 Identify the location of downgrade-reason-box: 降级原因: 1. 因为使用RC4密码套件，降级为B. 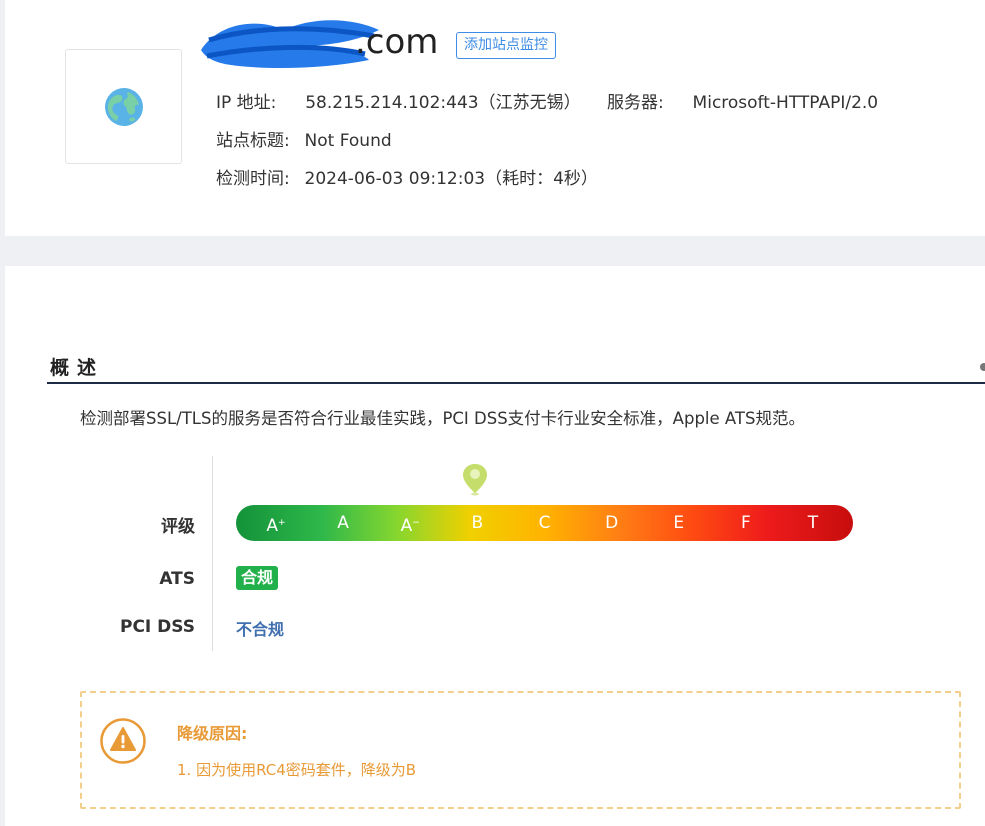
(520, 750).